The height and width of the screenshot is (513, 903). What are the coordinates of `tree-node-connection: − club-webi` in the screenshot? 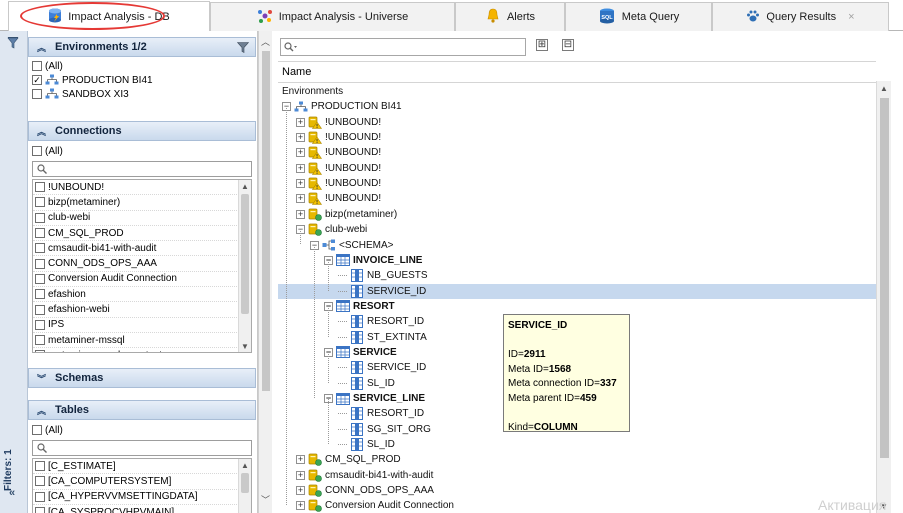 It's located at (331, 229).